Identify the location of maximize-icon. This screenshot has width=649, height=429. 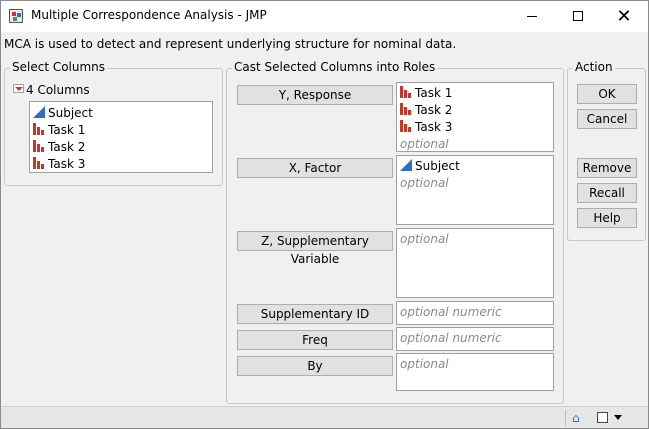
(578, 16).